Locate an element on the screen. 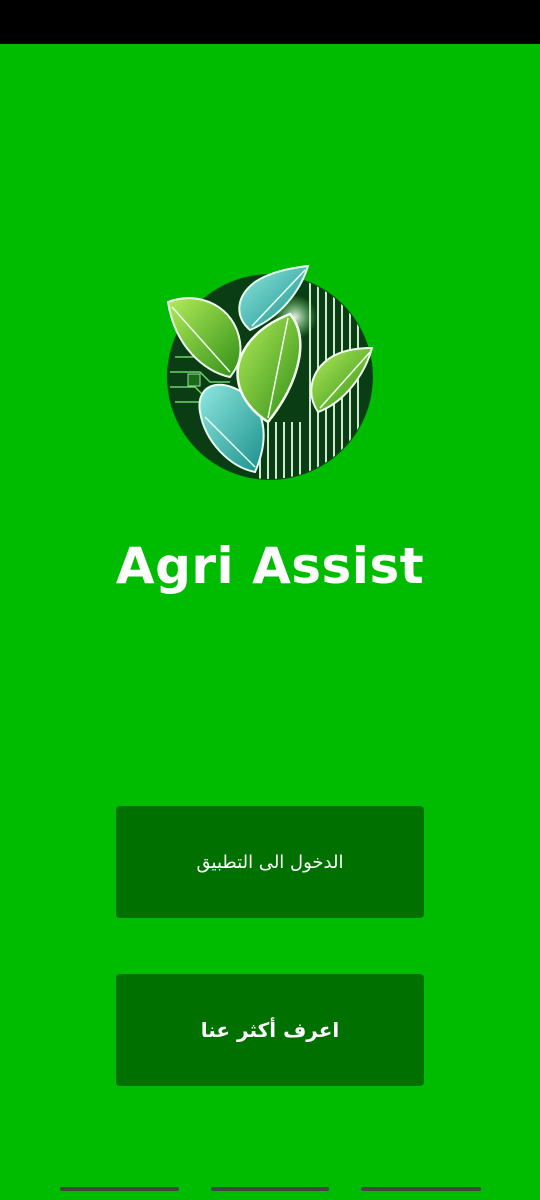 The image size is (540, 1200). status-bar is located at coordinates (270, 22).